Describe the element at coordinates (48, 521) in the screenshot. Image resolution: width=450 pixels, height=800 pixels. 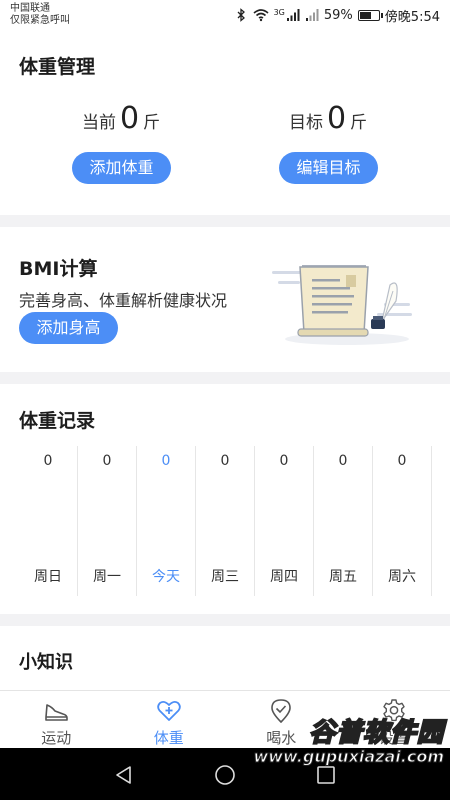
I see `day-column: 0 周日` at that location.